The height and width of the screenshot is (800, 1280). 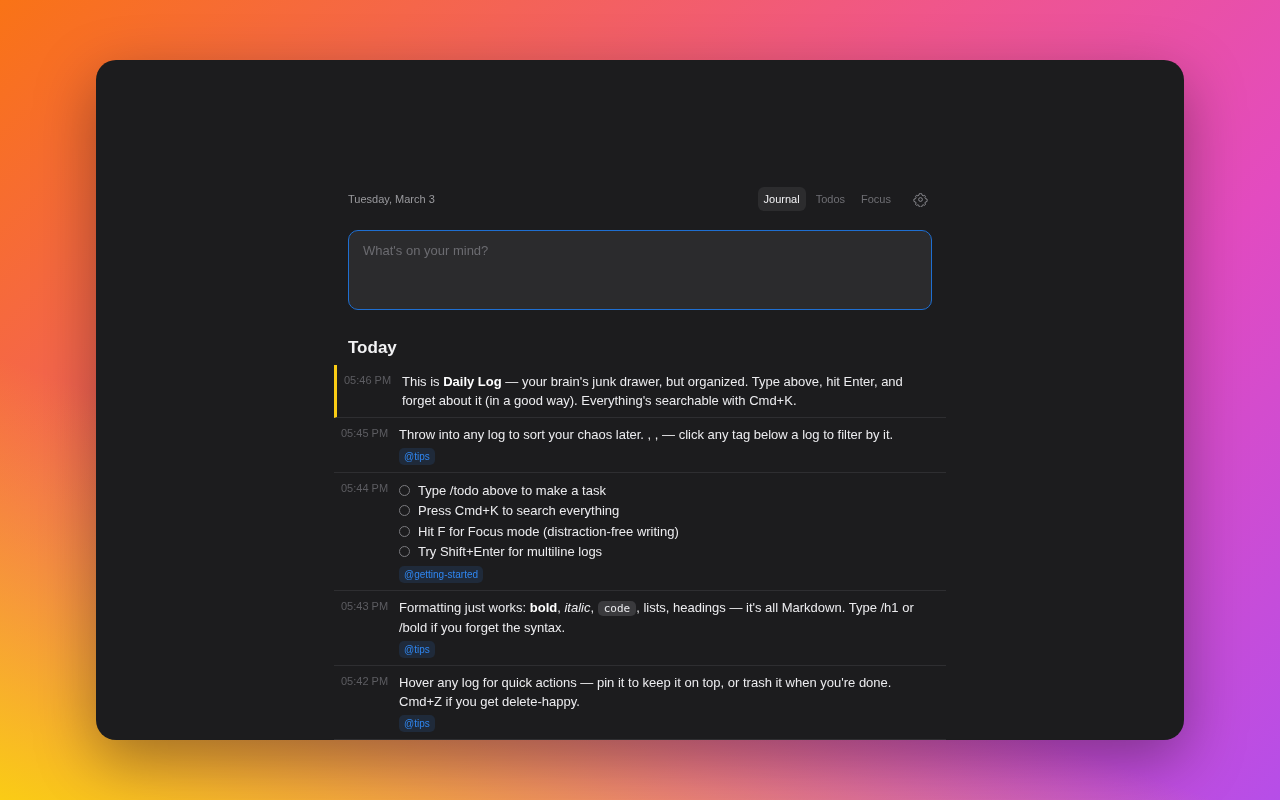 I want to click on log-input-field: What's on your mind?, so click(x=640, y=270).